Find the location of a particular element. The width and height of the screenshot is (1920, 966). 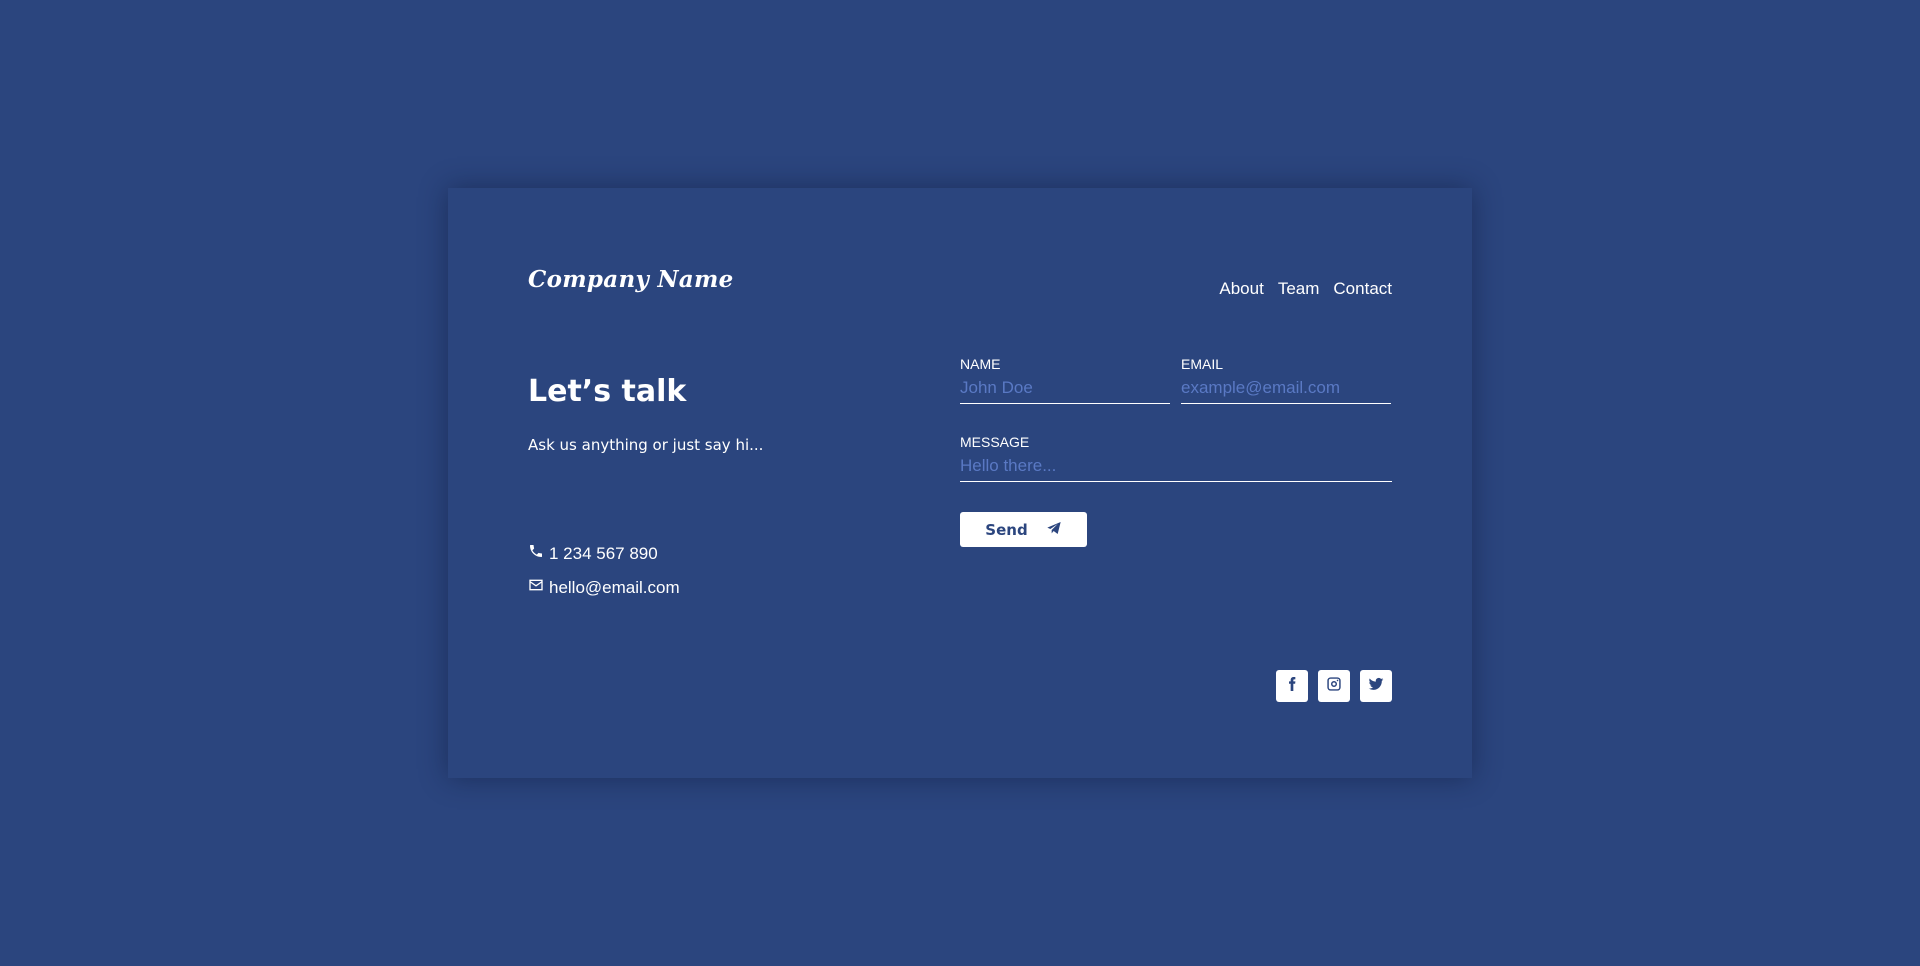

phone-line: 1 234 567 890 is located at coordinates (593, 553).